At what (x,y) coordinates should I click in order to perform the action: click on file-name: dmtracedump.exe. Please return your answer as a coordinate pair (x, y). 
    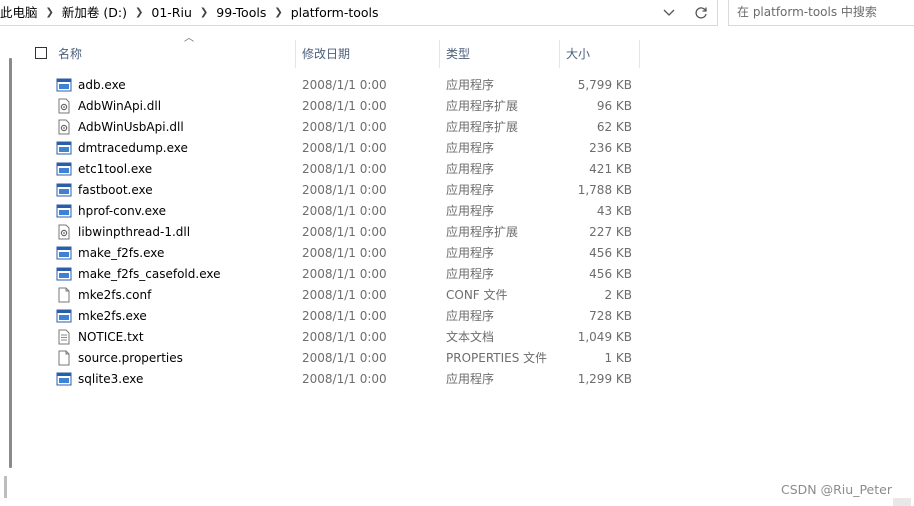
    Looking at the image, I should click on (133, 147).